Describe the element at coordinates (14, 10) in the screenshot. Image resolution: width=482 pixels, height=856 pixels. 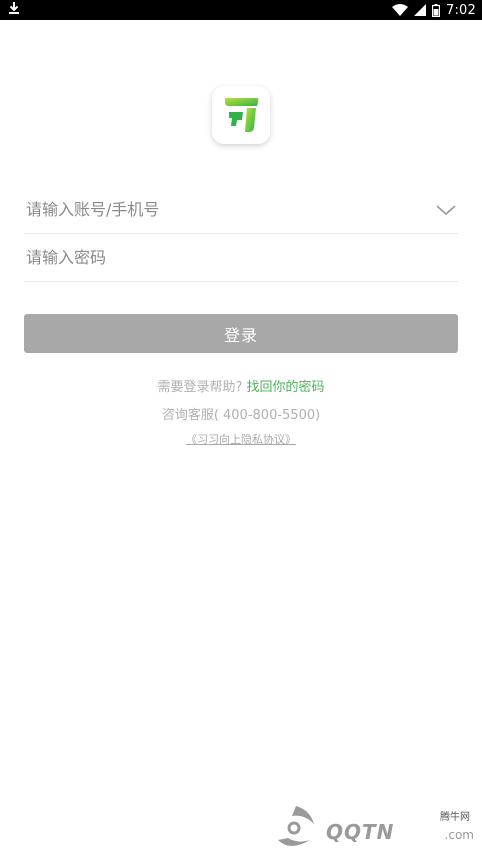
I see `download-icon` at that location.